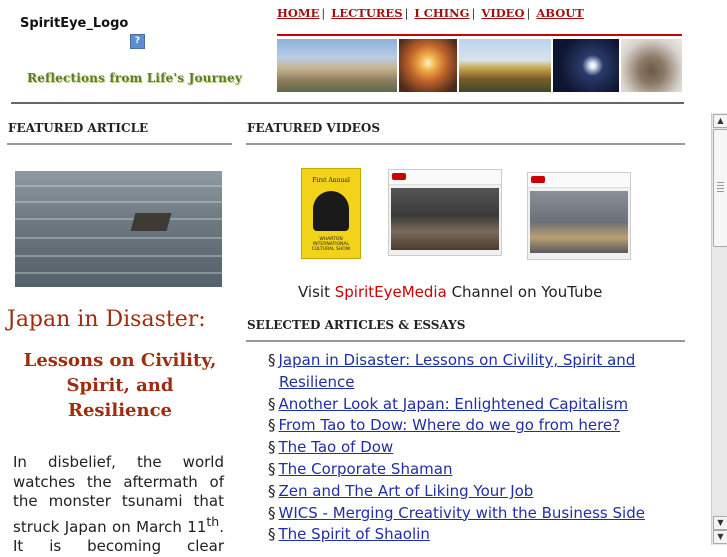 This screenshot has width=727, height=557. I want to click on featured-article-heading: FEATURED ARTICLE, so click(78, 128).